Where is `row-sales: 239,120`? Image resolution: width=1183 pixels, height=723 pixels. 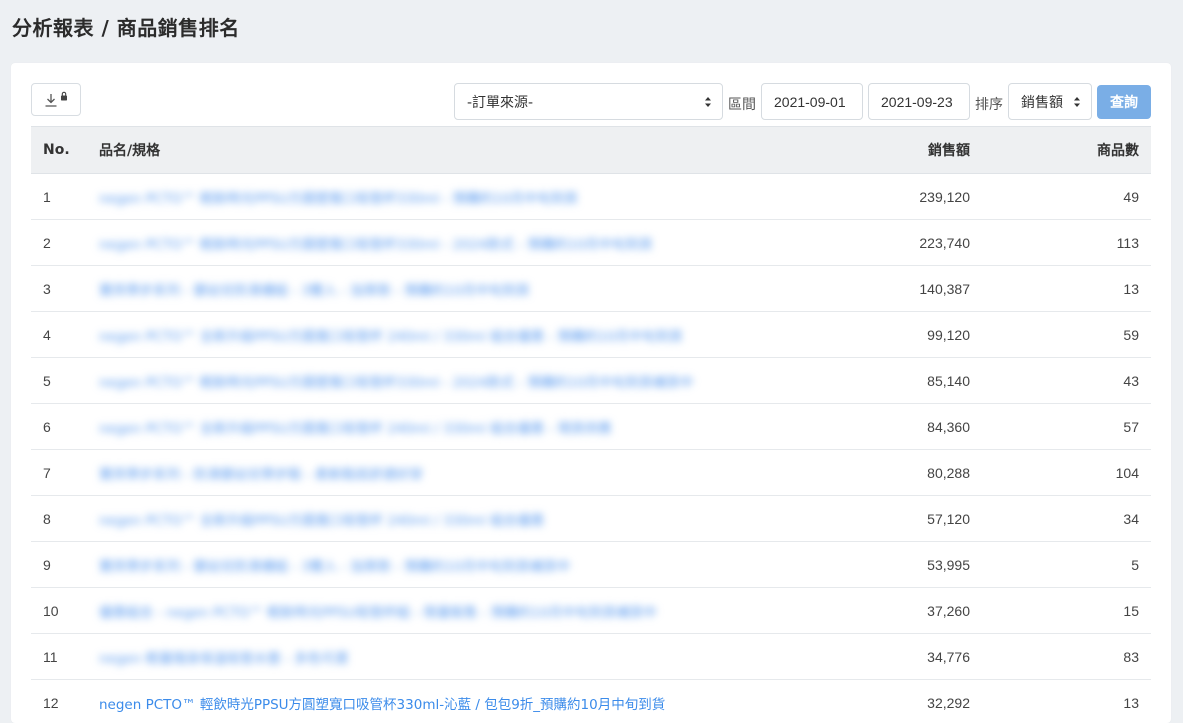 row-sales: 239,120 is located at coordinates (870, 197).